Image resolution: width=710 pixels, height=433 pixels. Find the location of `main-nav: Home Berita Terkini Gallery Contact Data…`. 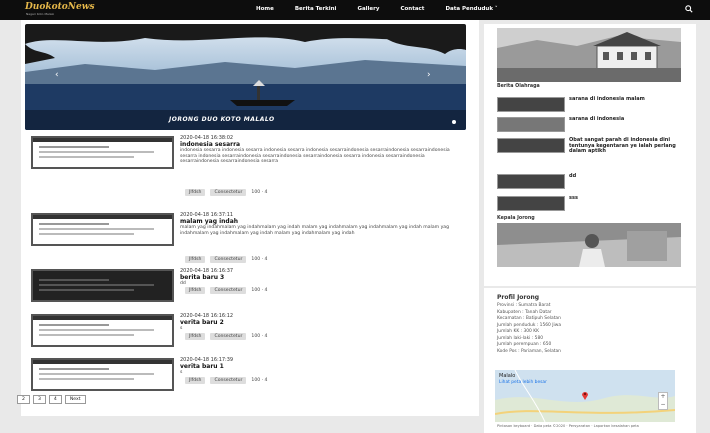

main-nav: Home Berita Terkini Gallery Contact Data… is located at coordinates (387, 9).